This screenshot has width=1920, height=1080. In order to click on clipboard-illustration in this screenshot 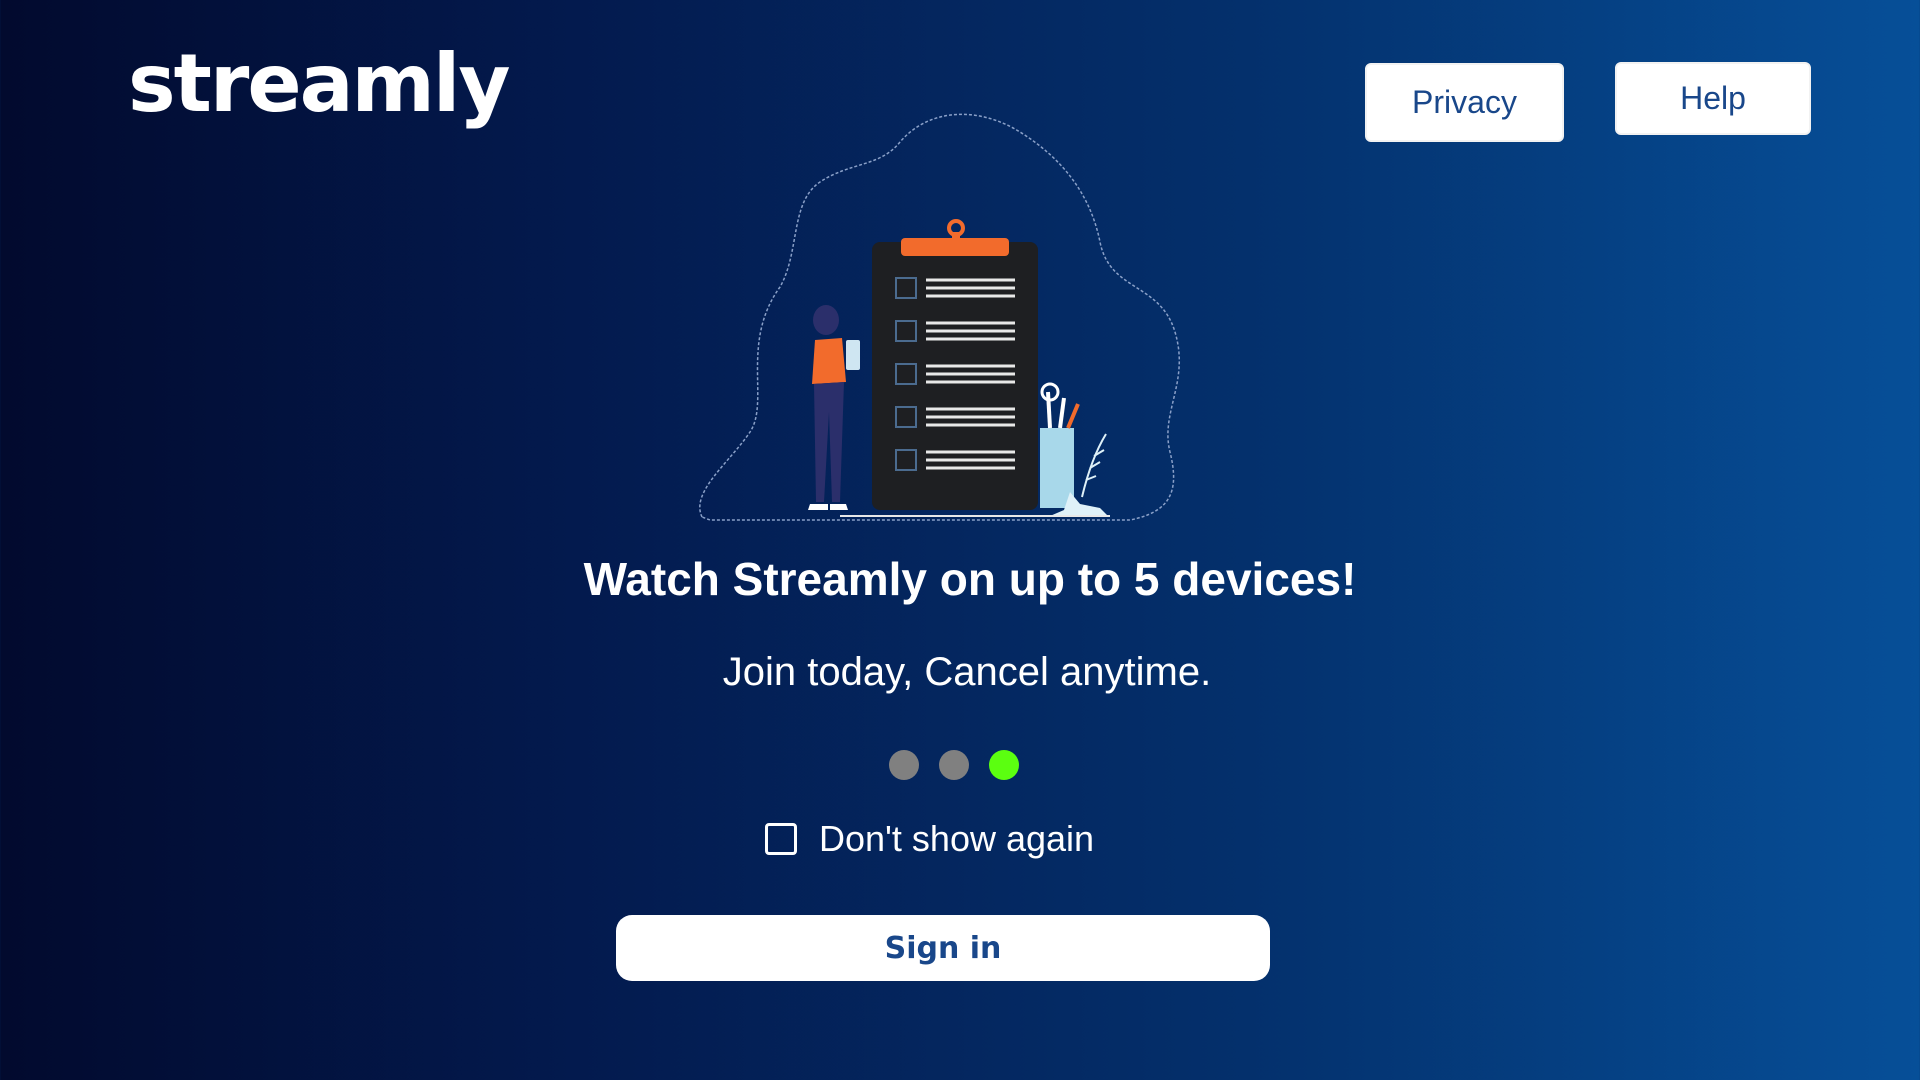, I will do `click(939, 317)`.